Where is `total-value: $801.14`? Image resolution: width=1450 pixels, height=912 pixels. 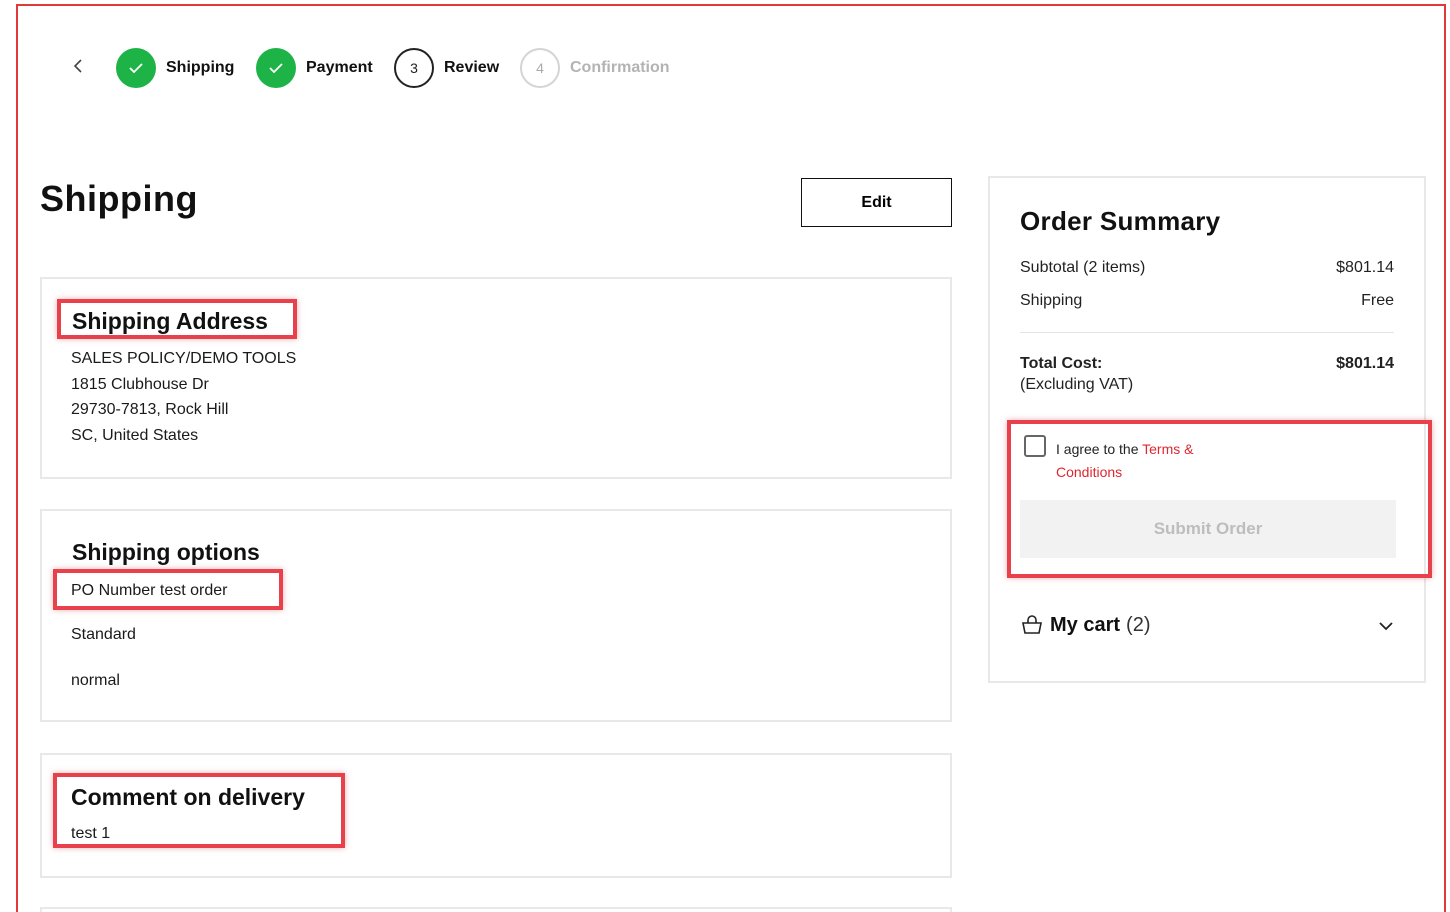
total-value: $801.14 is located at coordinates (1365, 363).